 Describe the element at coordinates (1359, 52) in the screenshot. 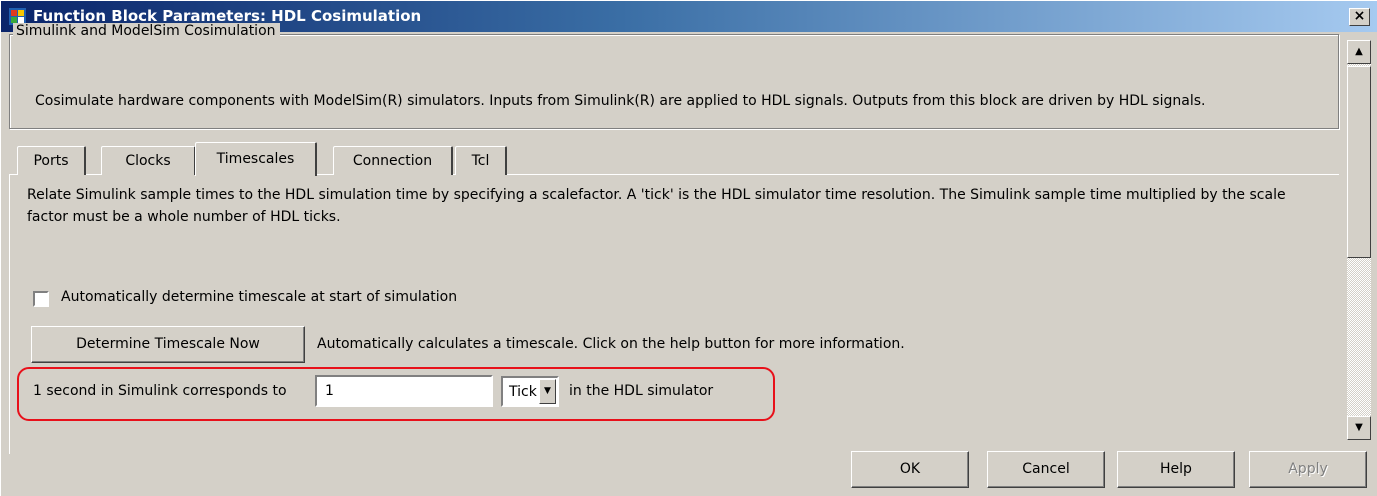

I see `arrow-up-icon: ▲` at that location.